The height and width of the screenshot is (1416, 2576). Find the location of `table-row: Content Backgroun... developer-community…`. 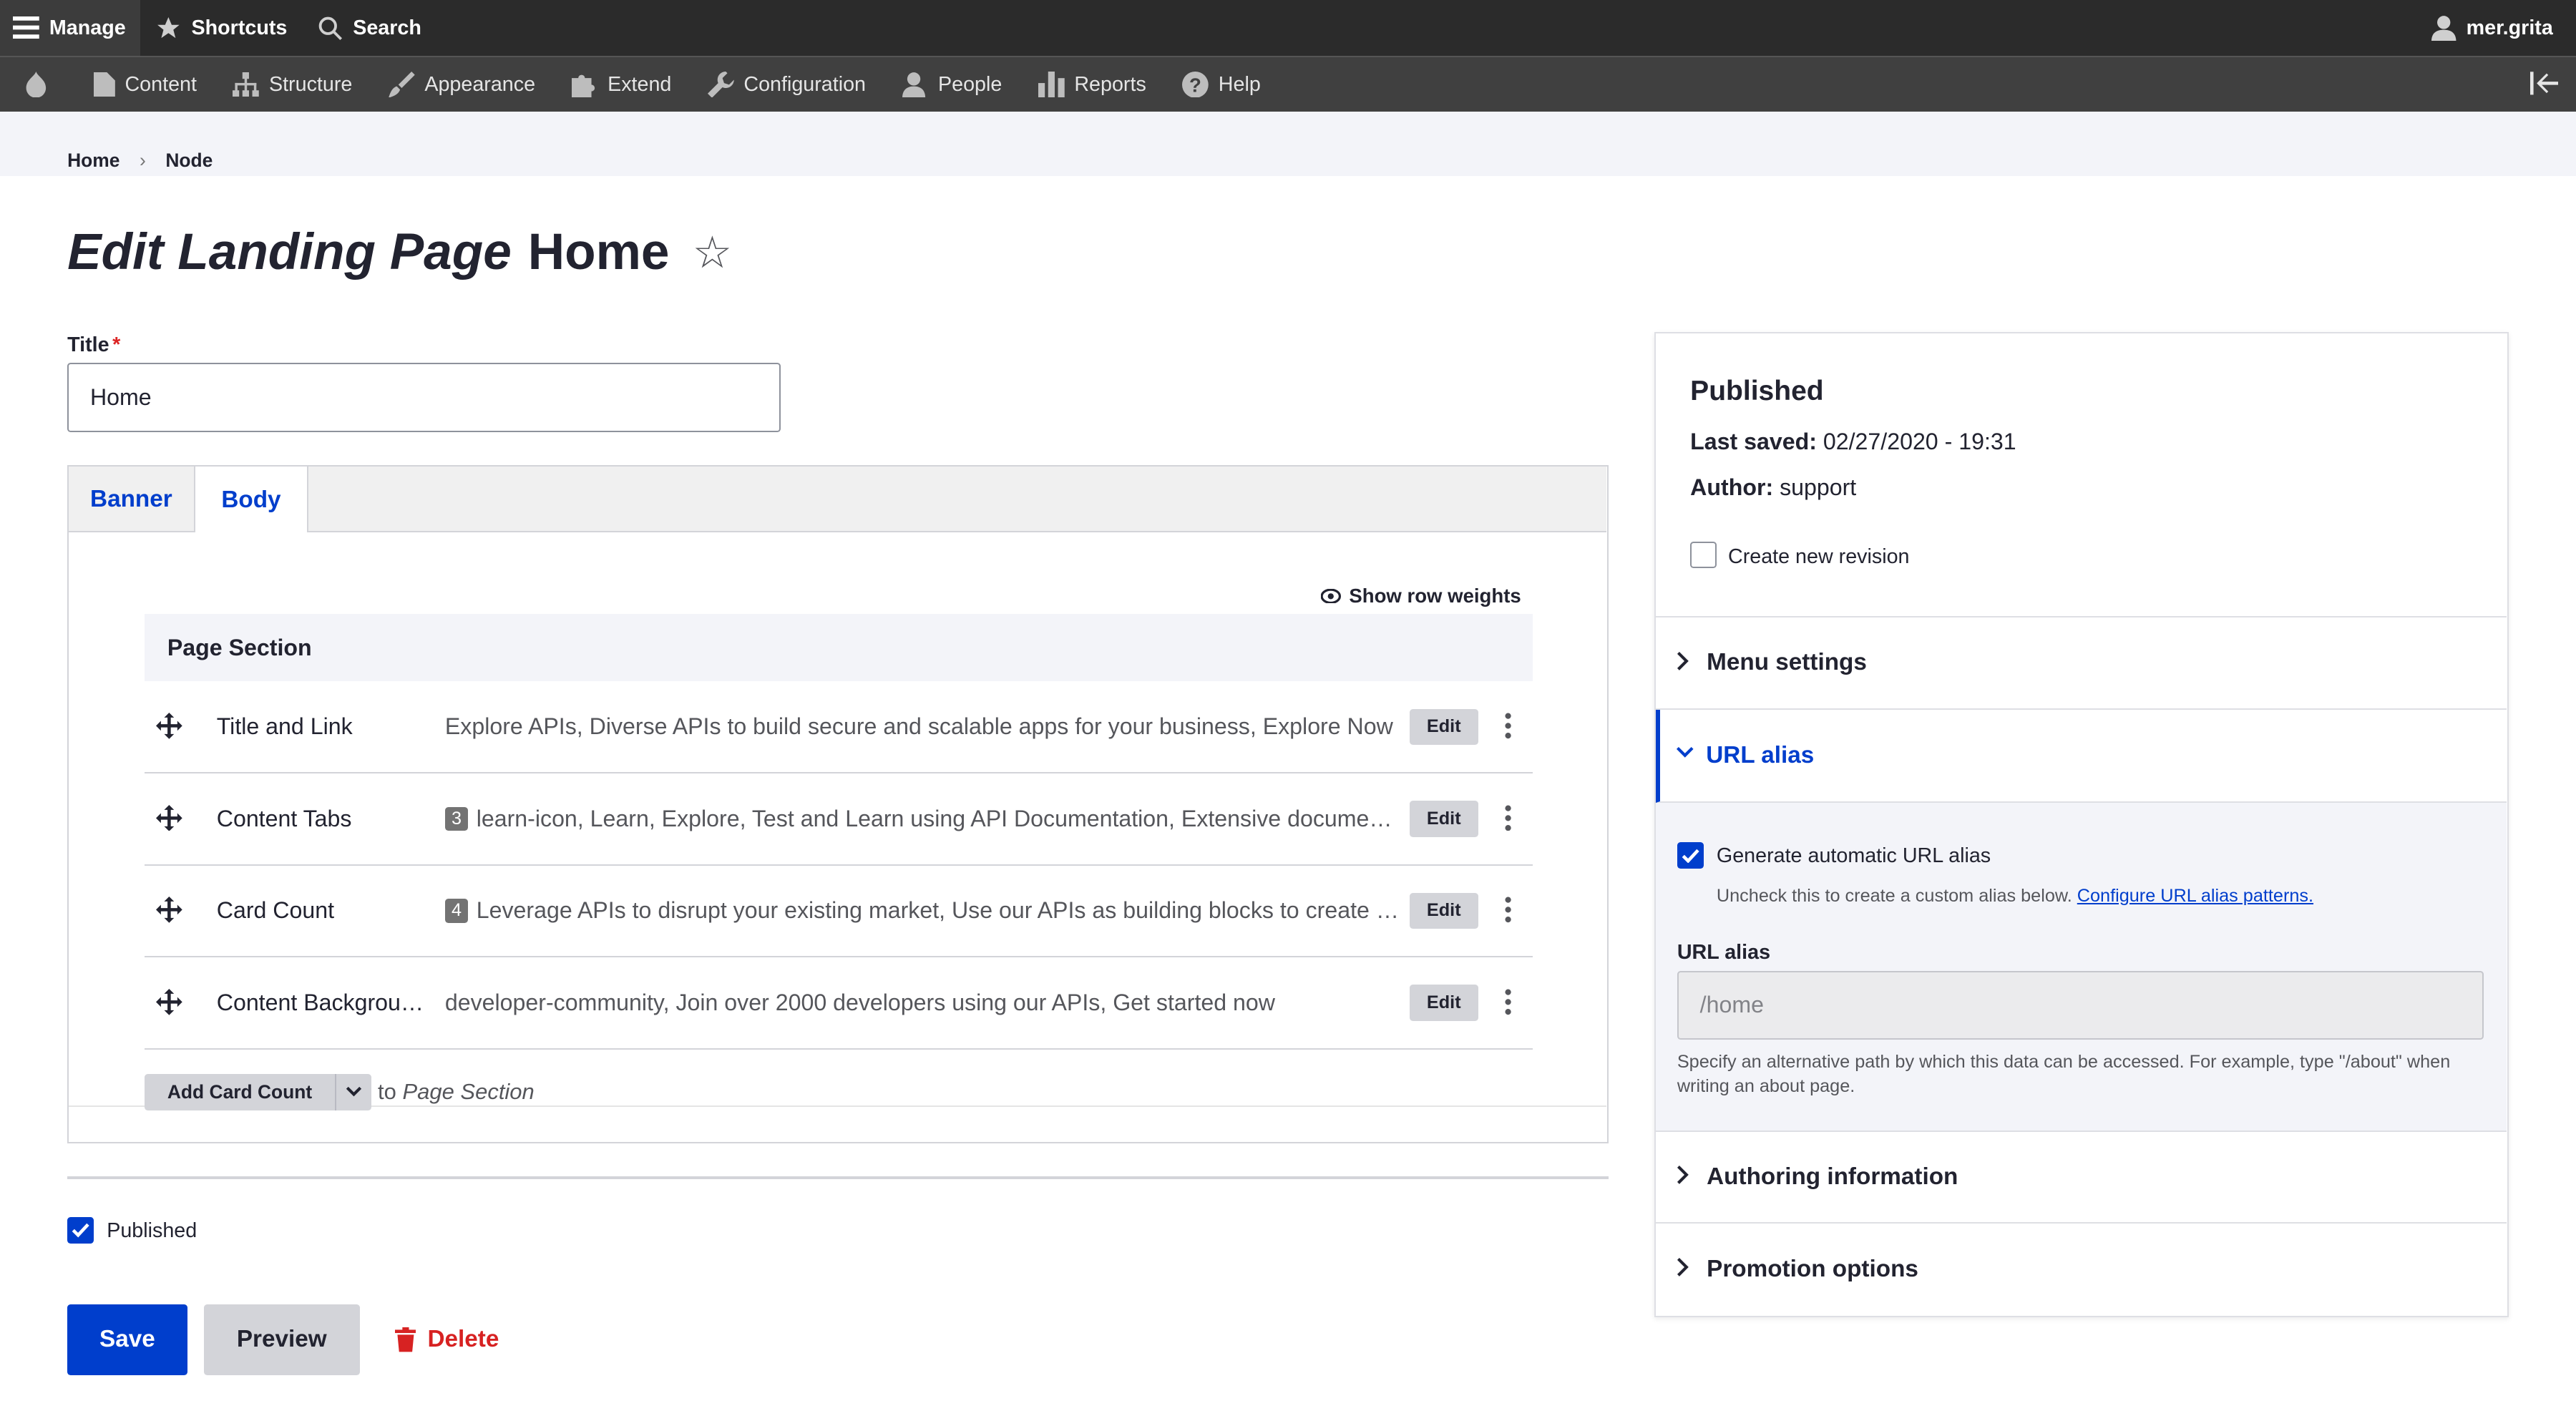

table-row: Content Backgroun... developer-community… is located at coordinates (838, 1003).